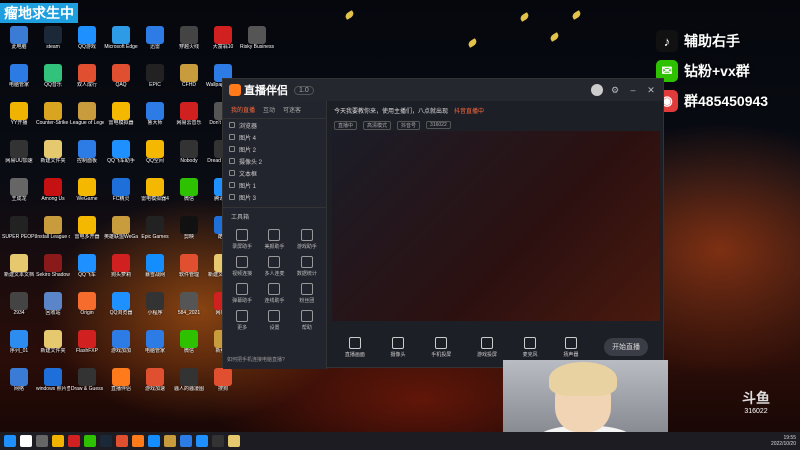 This screenshot has width=800, height=450. Describe the element at coordinates (189, 38) in the screenshot. I see `desktop-icon: 穿越火线` at that location.